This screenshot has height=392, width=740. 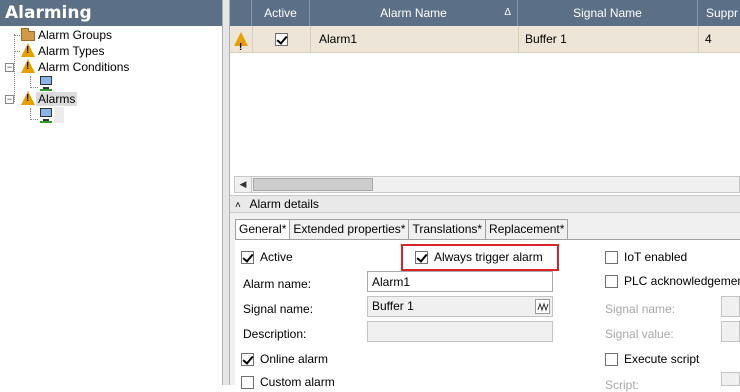 I want to click on right-signal-name-label: Signal name:, so click(x=640, y=309).